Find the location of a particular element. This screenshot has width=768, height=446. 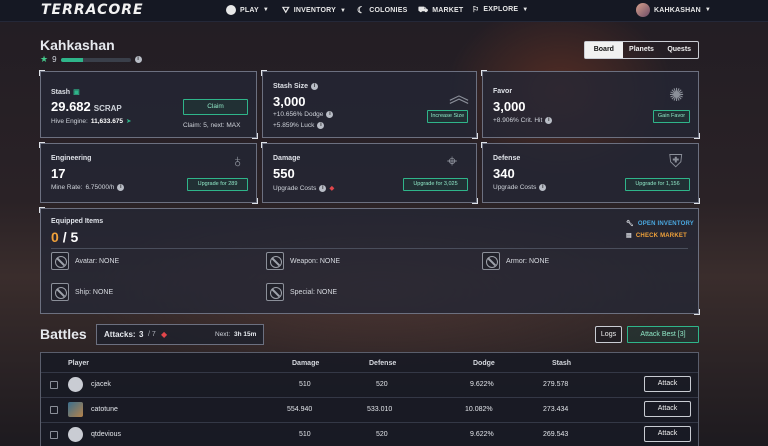

increase-size-button: Increase Size is located at coordinates (447, 116).